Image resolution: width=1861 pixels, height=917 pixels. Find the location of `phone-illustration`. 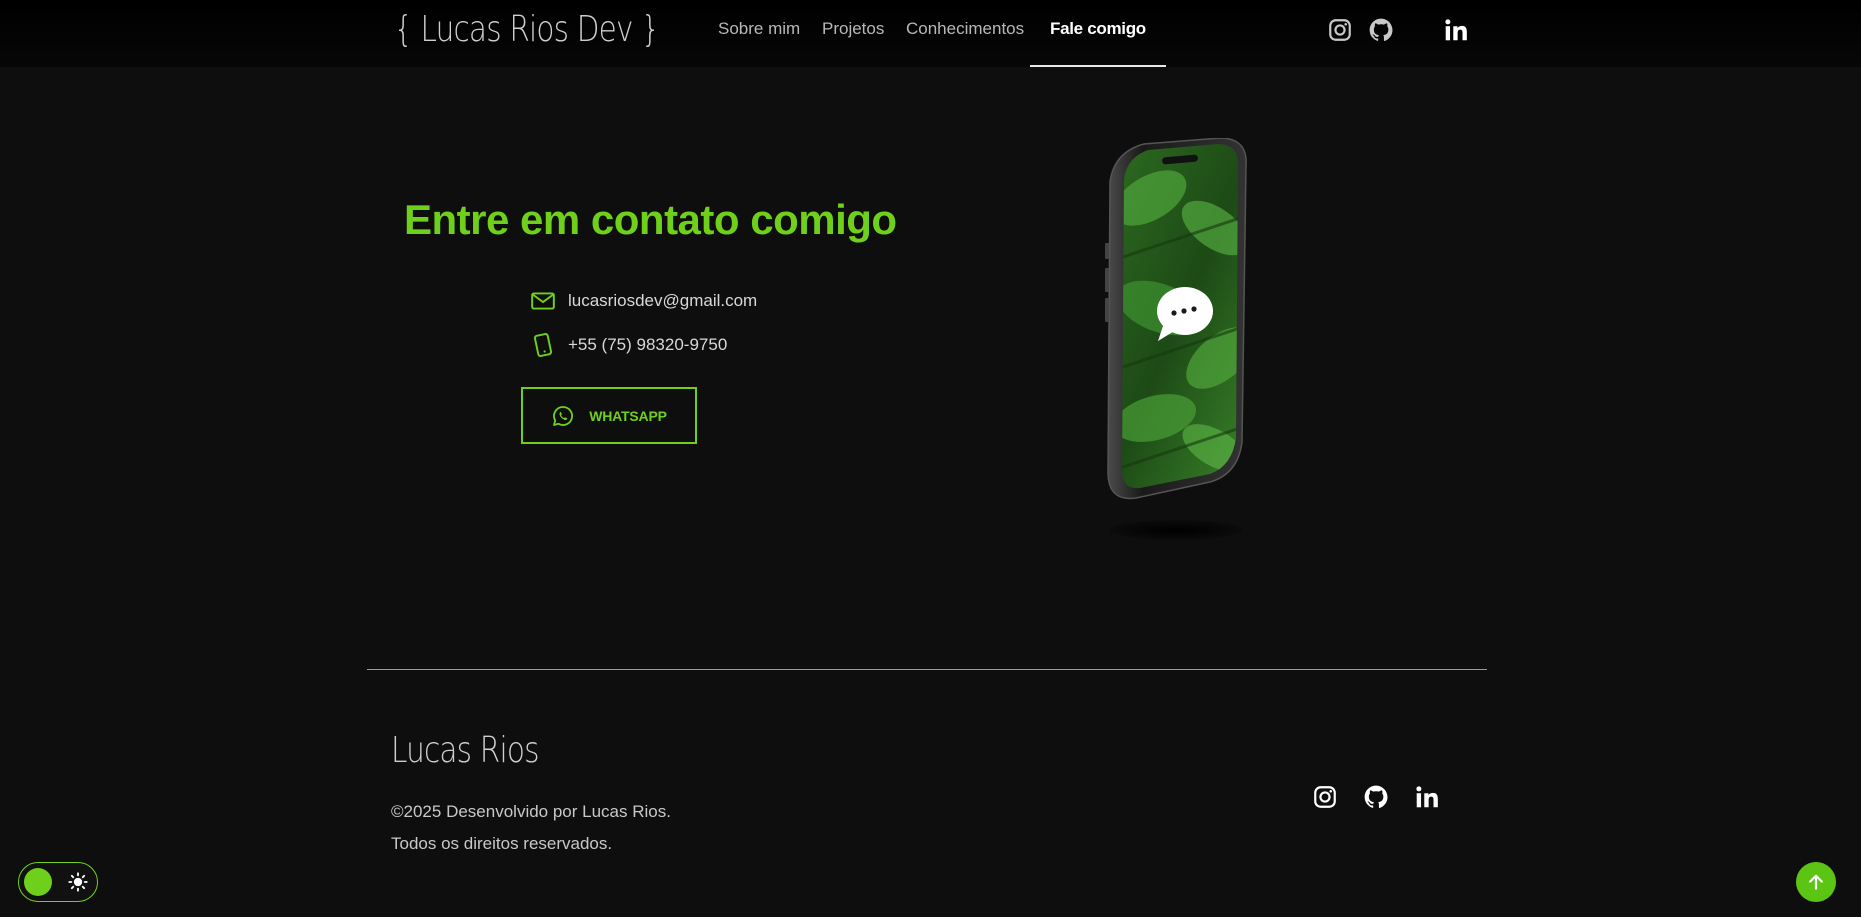

phone-illustration is located at coordinates (1180, 342).